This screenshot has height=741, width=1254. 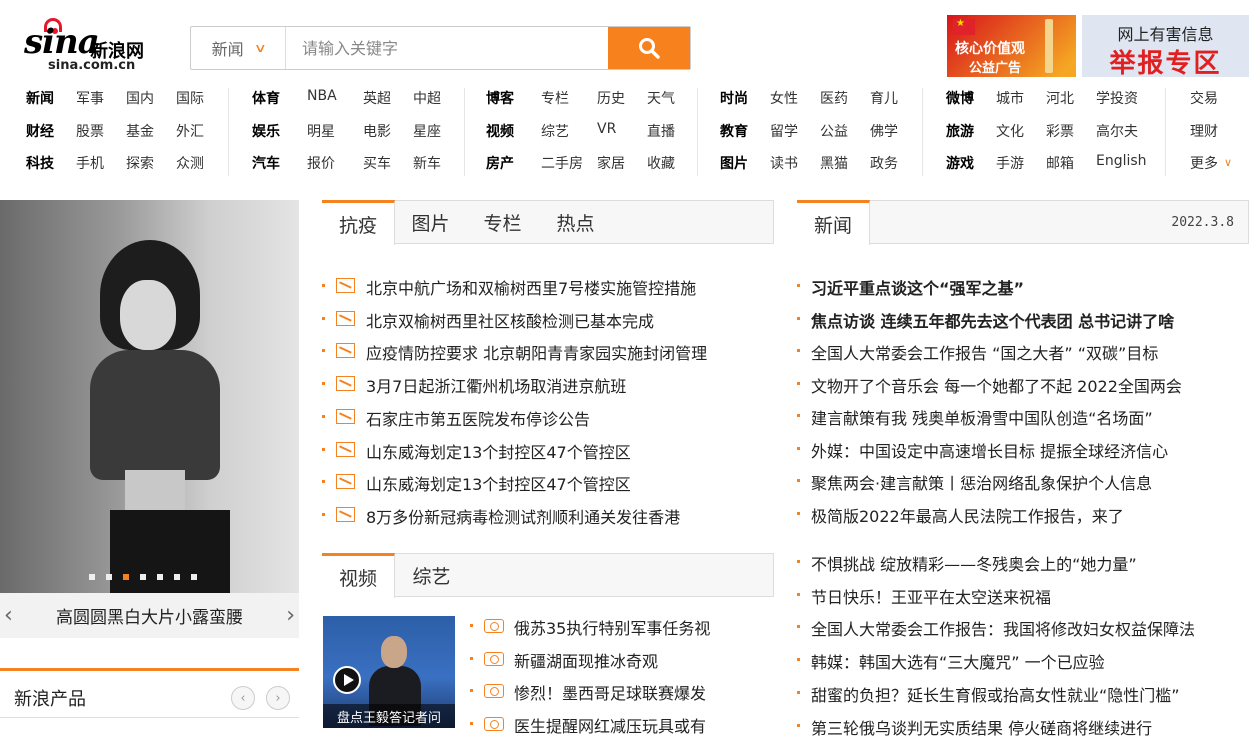 I want to click on nav-link: 报价, so click(x=321, y=163).